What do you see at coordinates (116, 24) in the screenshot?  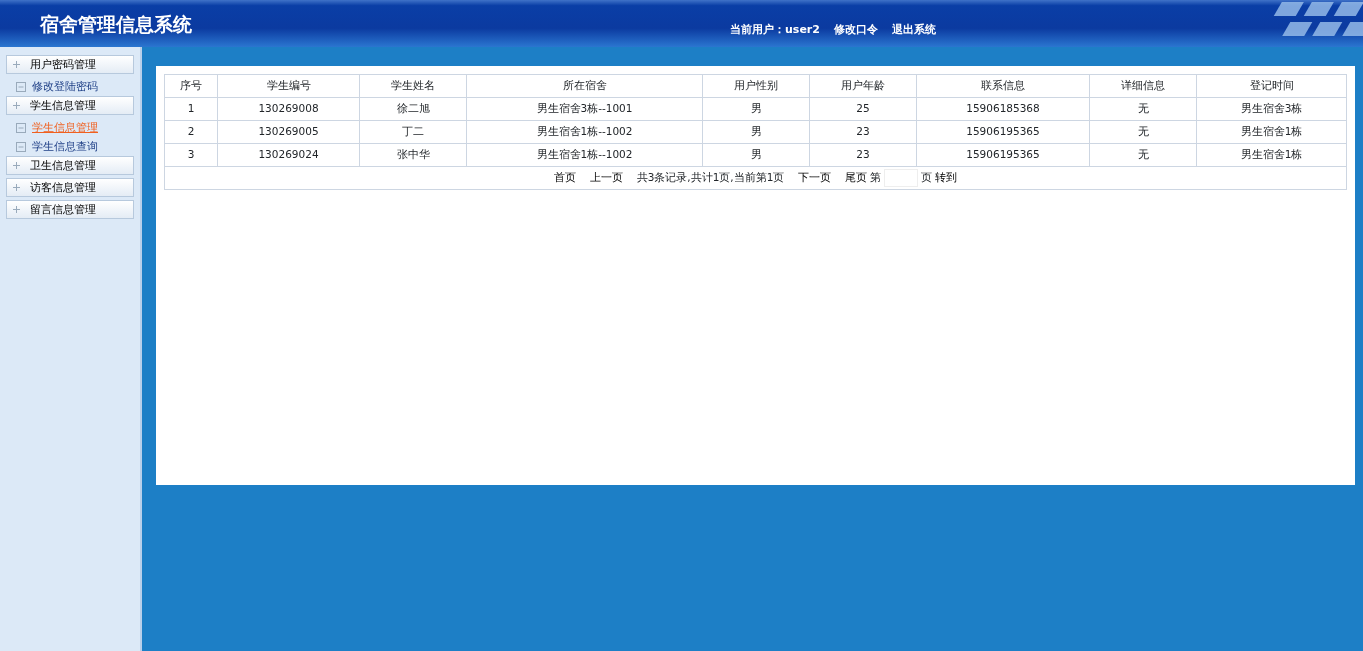 I see `app-title: 宿舍管理信息系统` at bounding box center [116, 24].